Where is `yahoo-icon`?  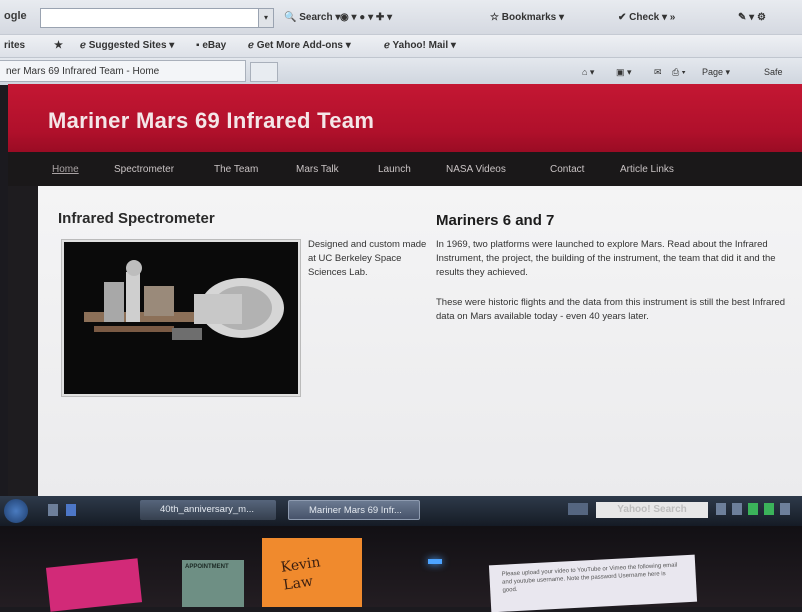 yahoo-icon is located at coordinates (578, 509).